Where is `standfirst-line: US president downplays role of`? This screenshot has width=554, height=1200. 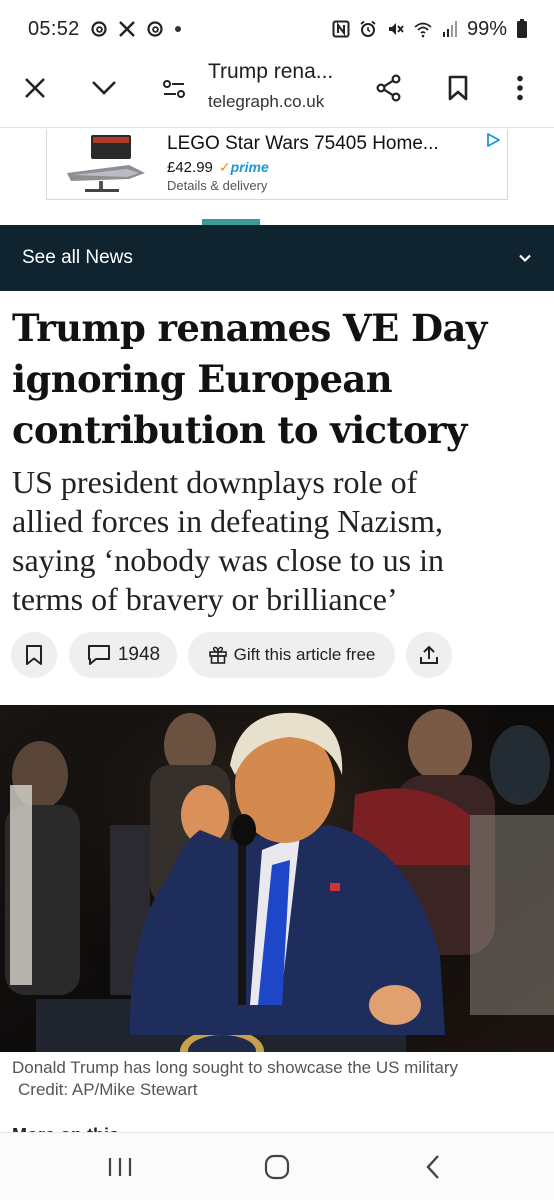
standfirst-line: US president downplays role of is located at coordinates (215, 482).